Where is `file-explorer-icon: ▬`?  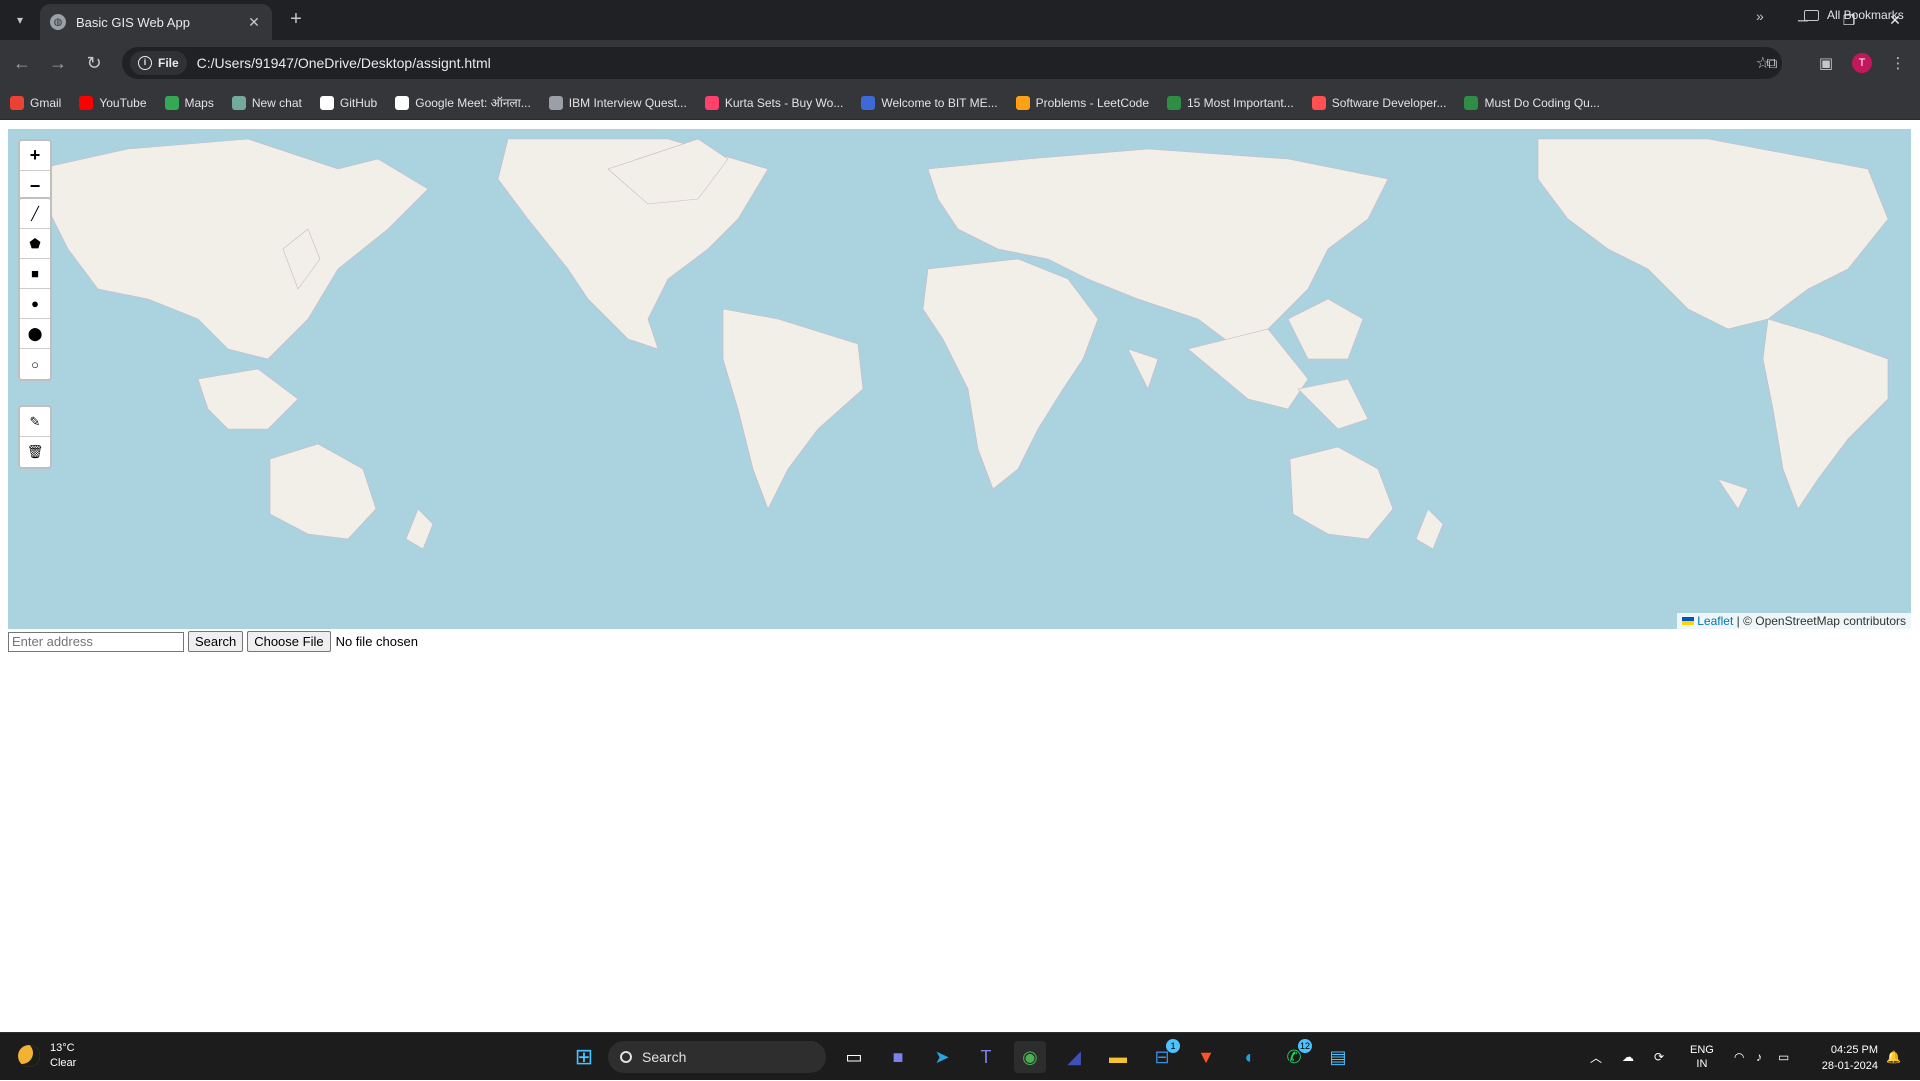 file-explorer-icon: ▬ is located at coordinates (1118, 1057).